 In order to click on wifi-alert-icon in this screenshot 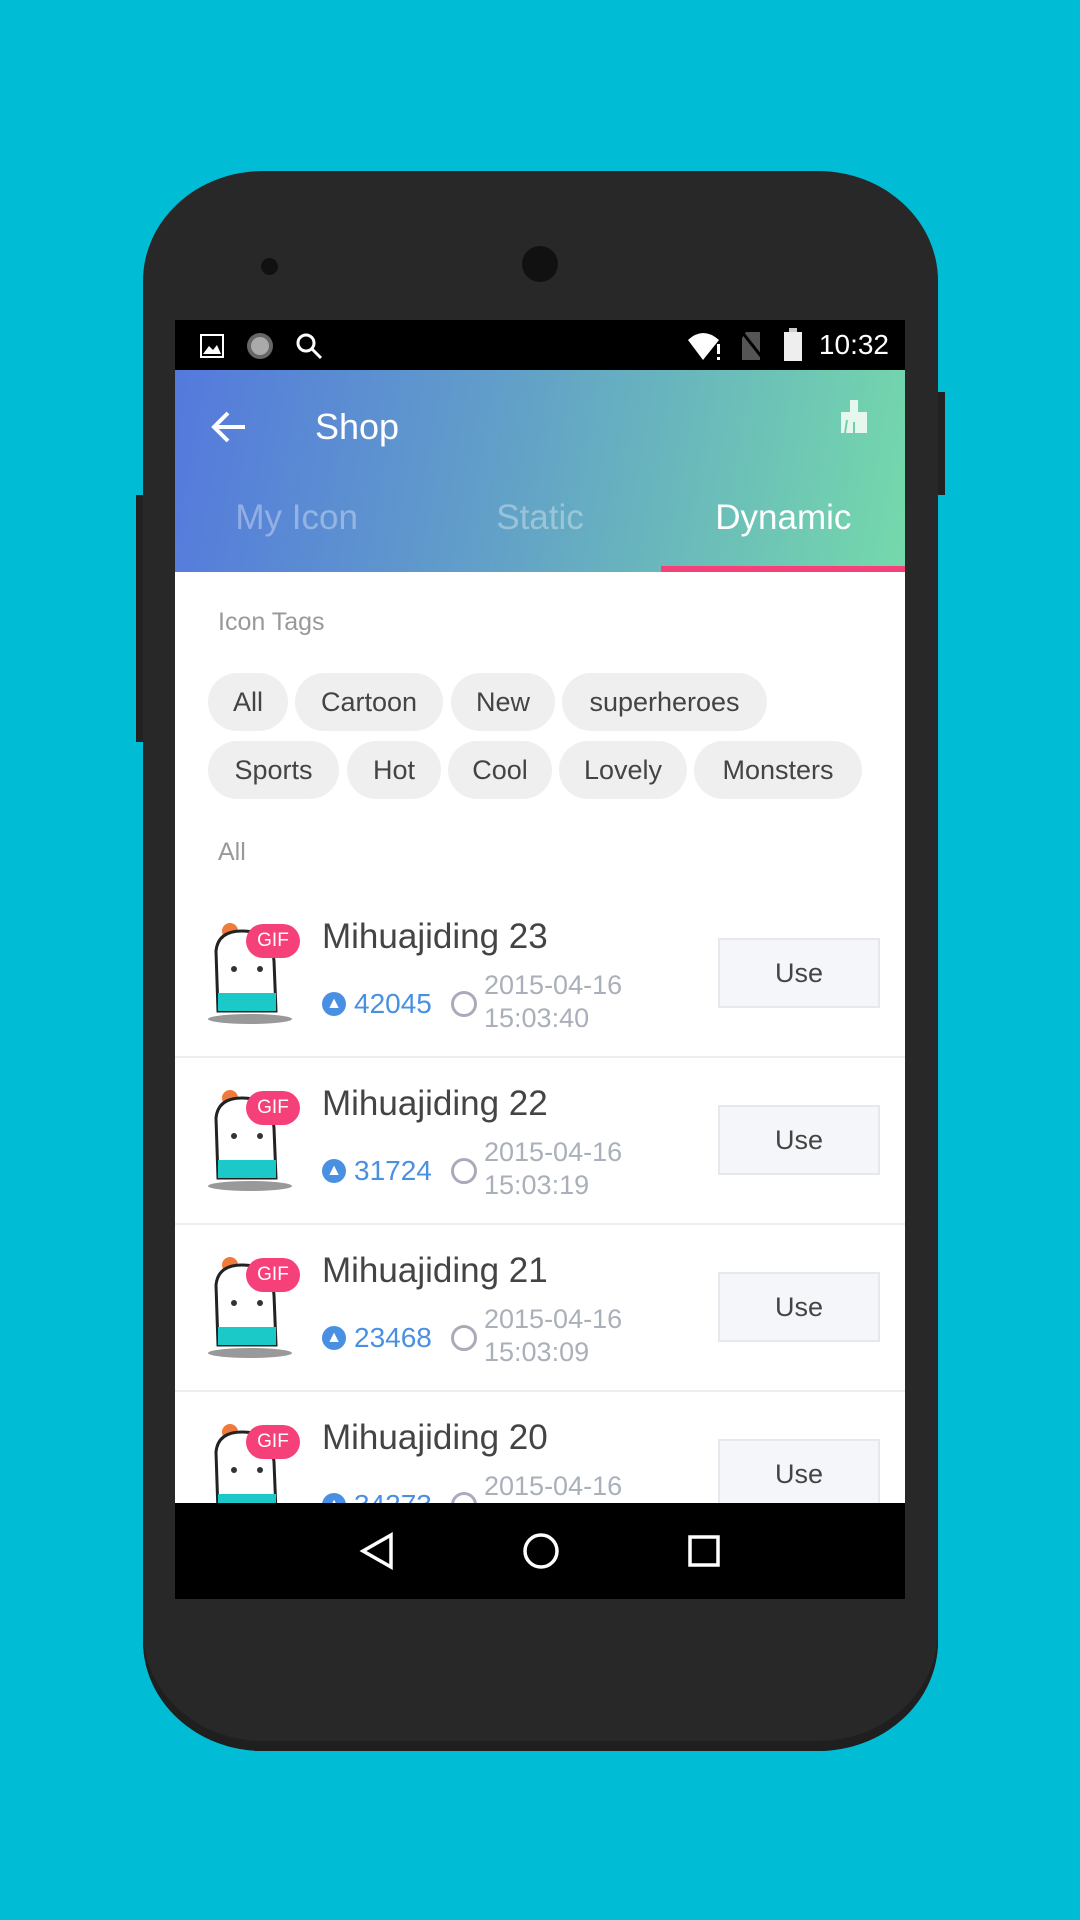, I will do `click(704, 346)`.